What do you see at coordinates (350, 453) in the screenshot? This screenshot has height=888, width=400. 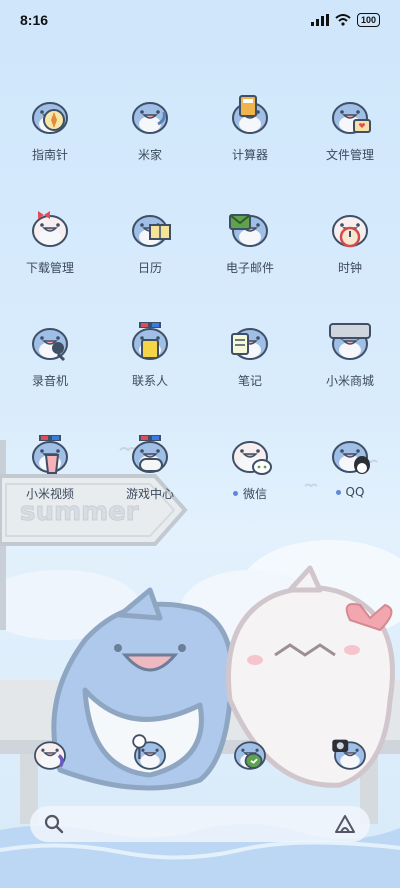 I see `qq-icon` at bounding box center [350, 453].